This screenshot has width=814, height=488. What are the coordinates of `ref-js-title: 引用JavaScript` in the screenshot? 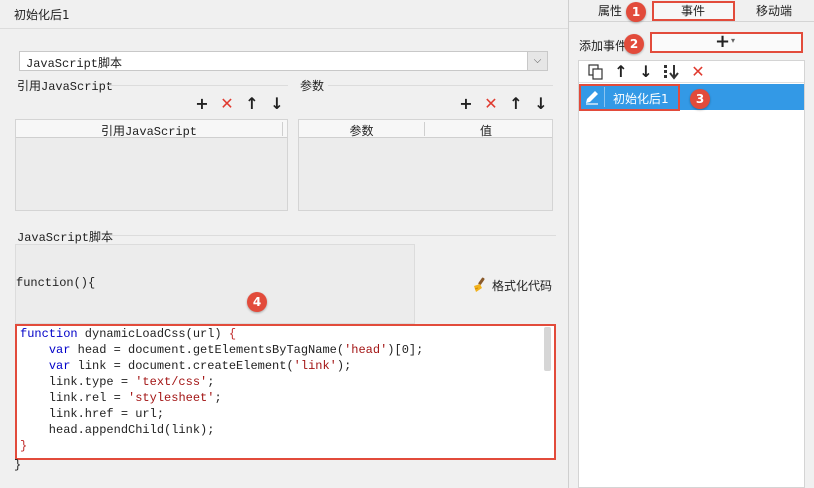 It's located at (65, 87).